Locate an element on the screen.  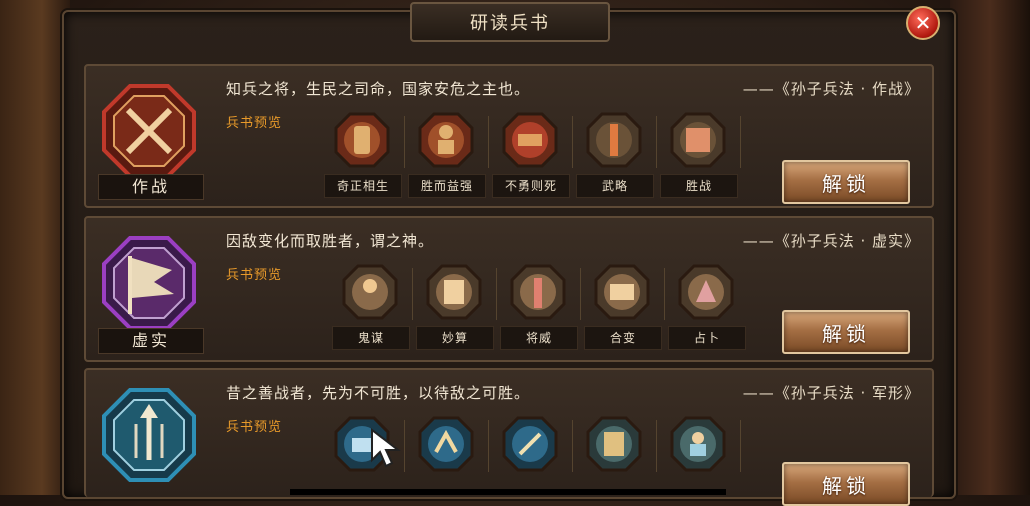
arrow-shield-icon is located at coordinates (149, 435).